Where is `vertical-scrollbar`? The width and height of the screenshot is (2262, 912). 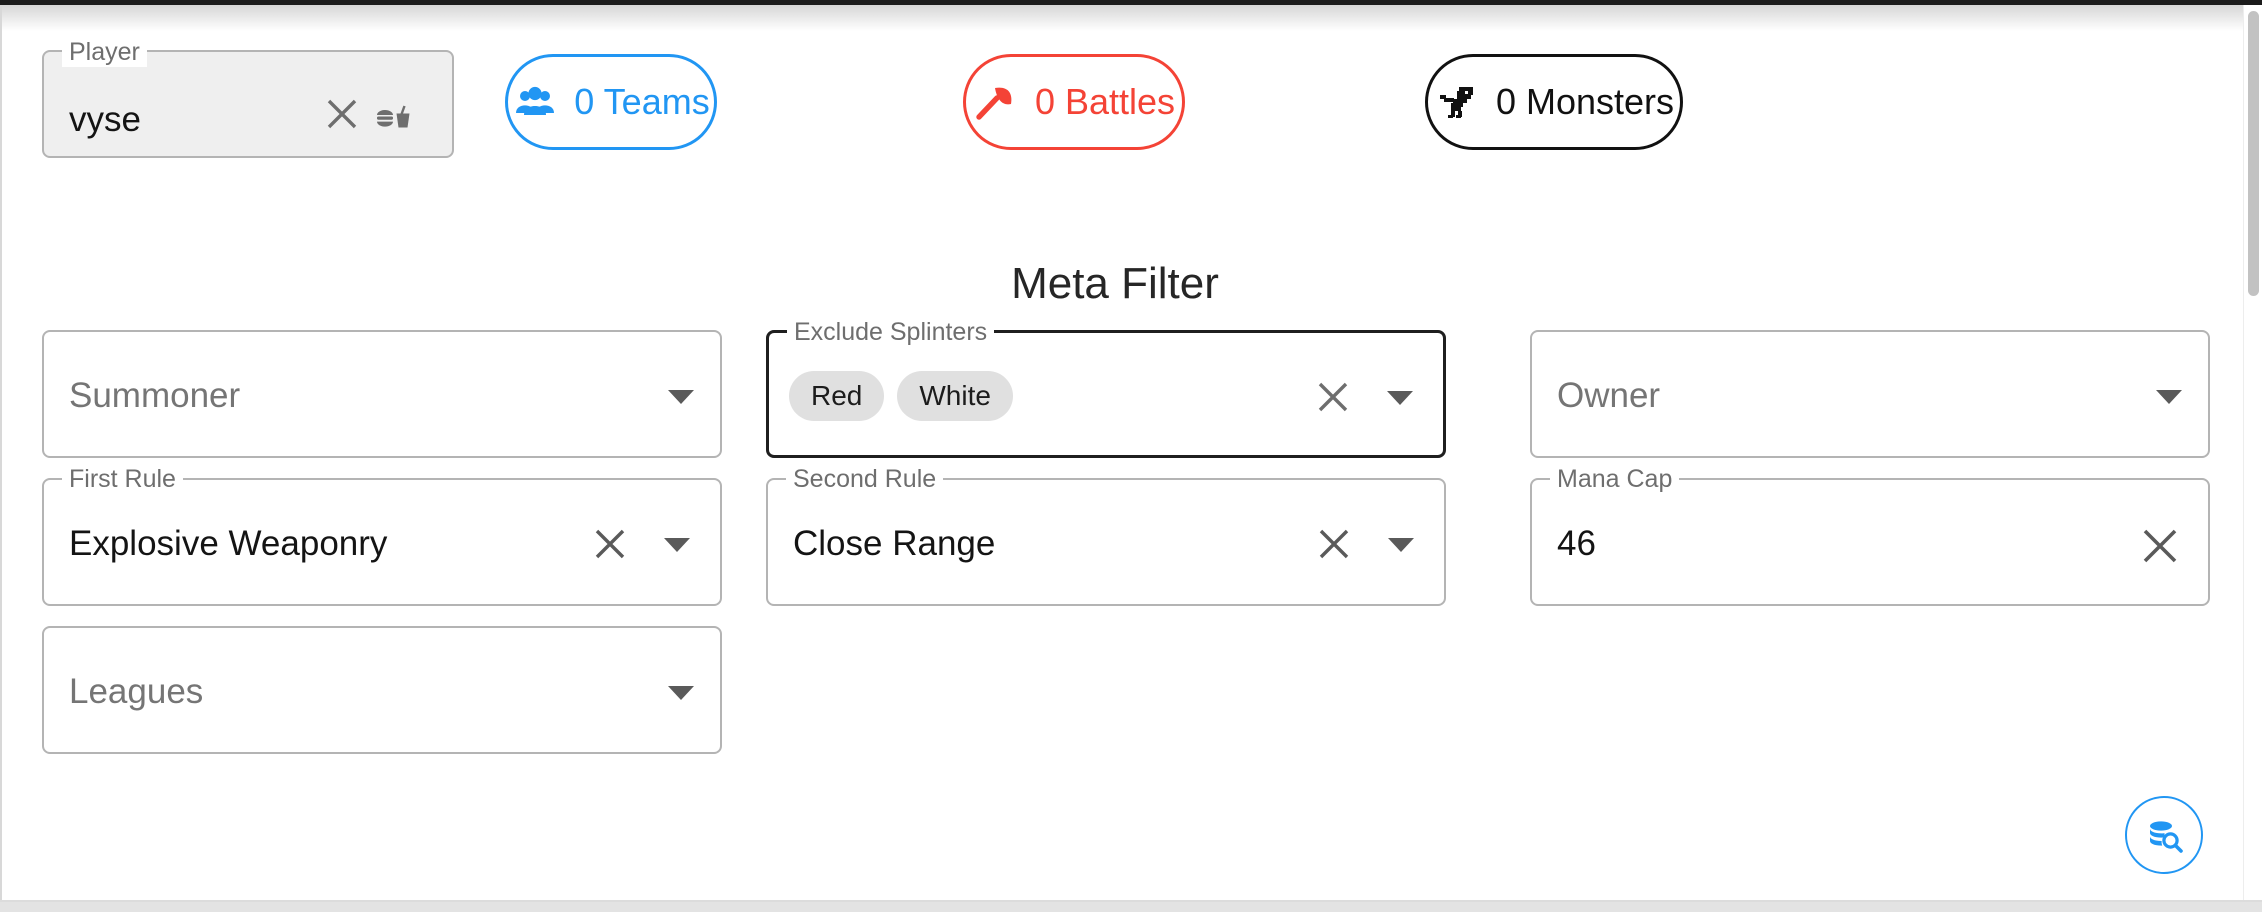 vertical-scrollbar is located at coordinates (2252, 453).